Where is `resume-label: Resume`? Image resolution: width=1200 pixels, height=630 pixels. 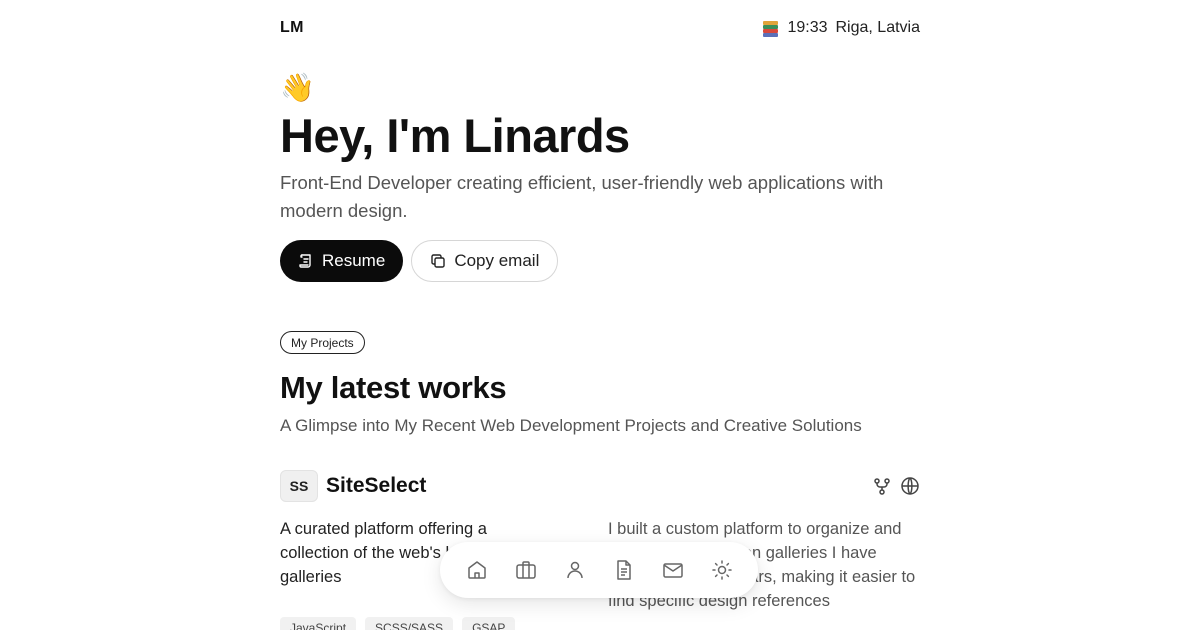
resume-label: Resume is located at coordinates (354, 260).